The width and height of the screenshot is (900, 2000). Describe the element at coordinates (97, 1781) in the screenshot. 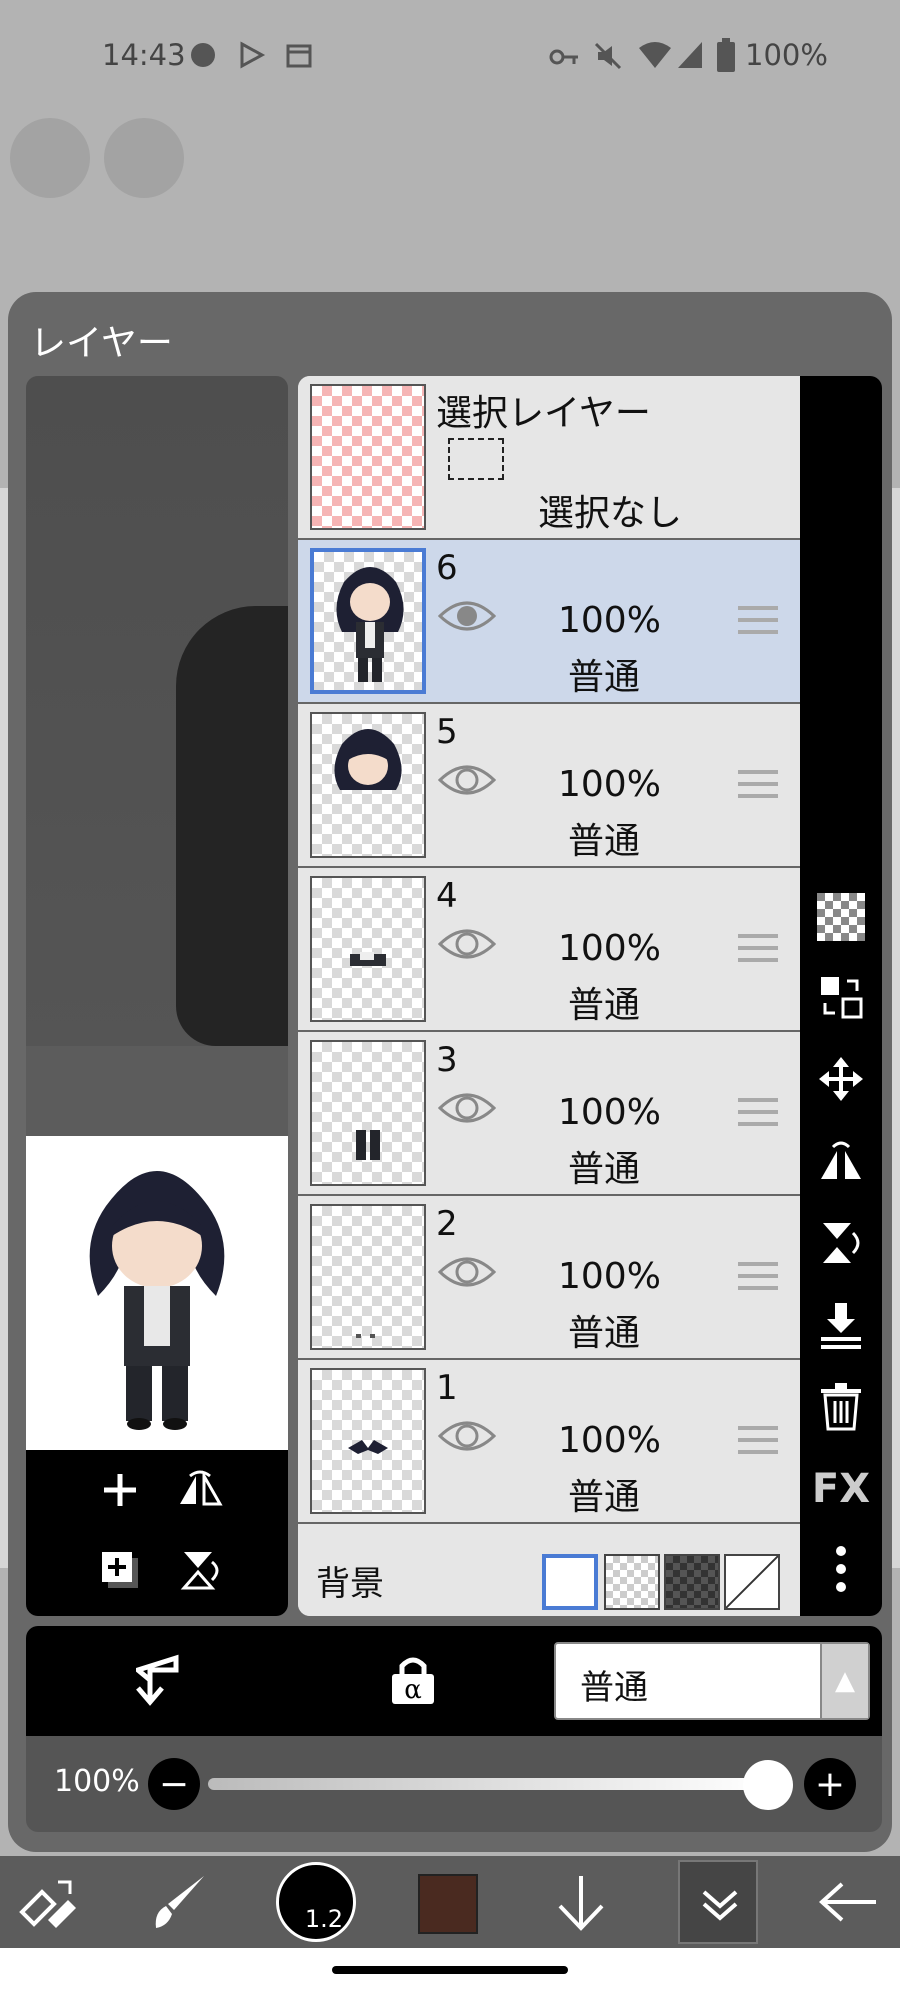

I see `opacity-value: 100%` at that location.